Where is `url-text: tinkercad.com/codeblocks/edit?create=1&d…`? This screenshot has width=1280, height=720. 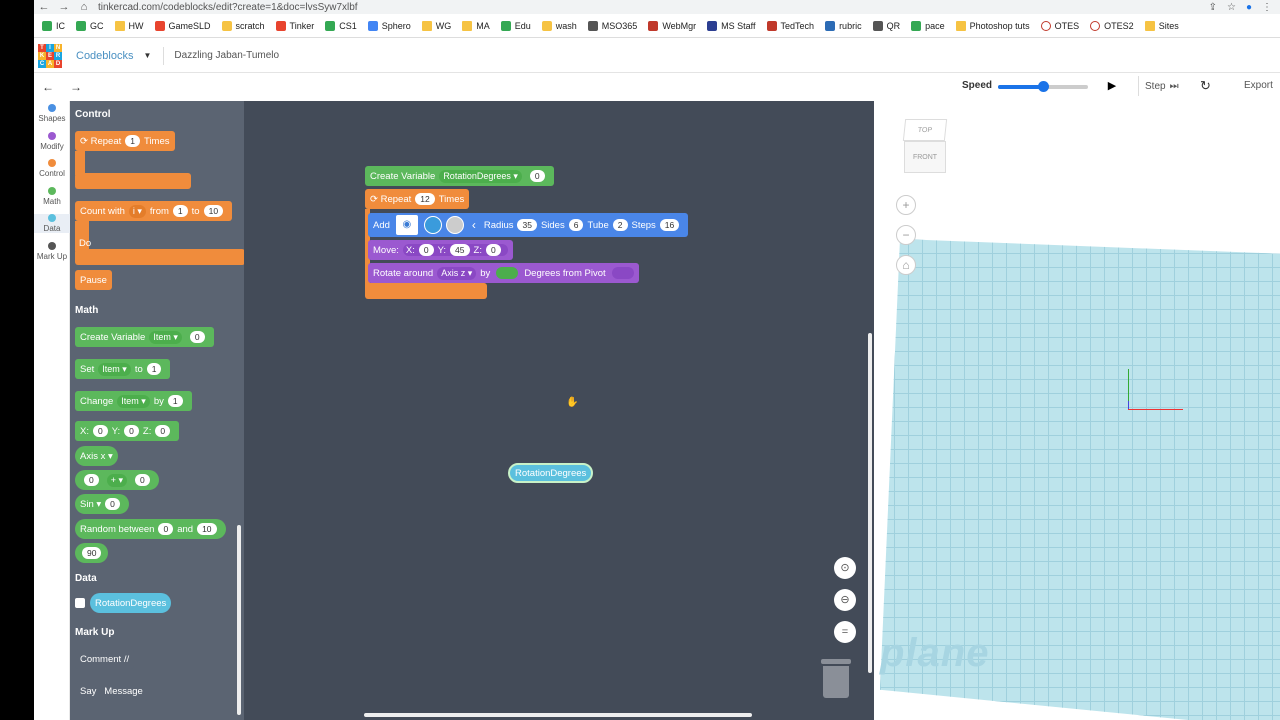
url-text: tinkercad.com/codeblocks/edit?create=1&d… is located at coordinates (228, 7).